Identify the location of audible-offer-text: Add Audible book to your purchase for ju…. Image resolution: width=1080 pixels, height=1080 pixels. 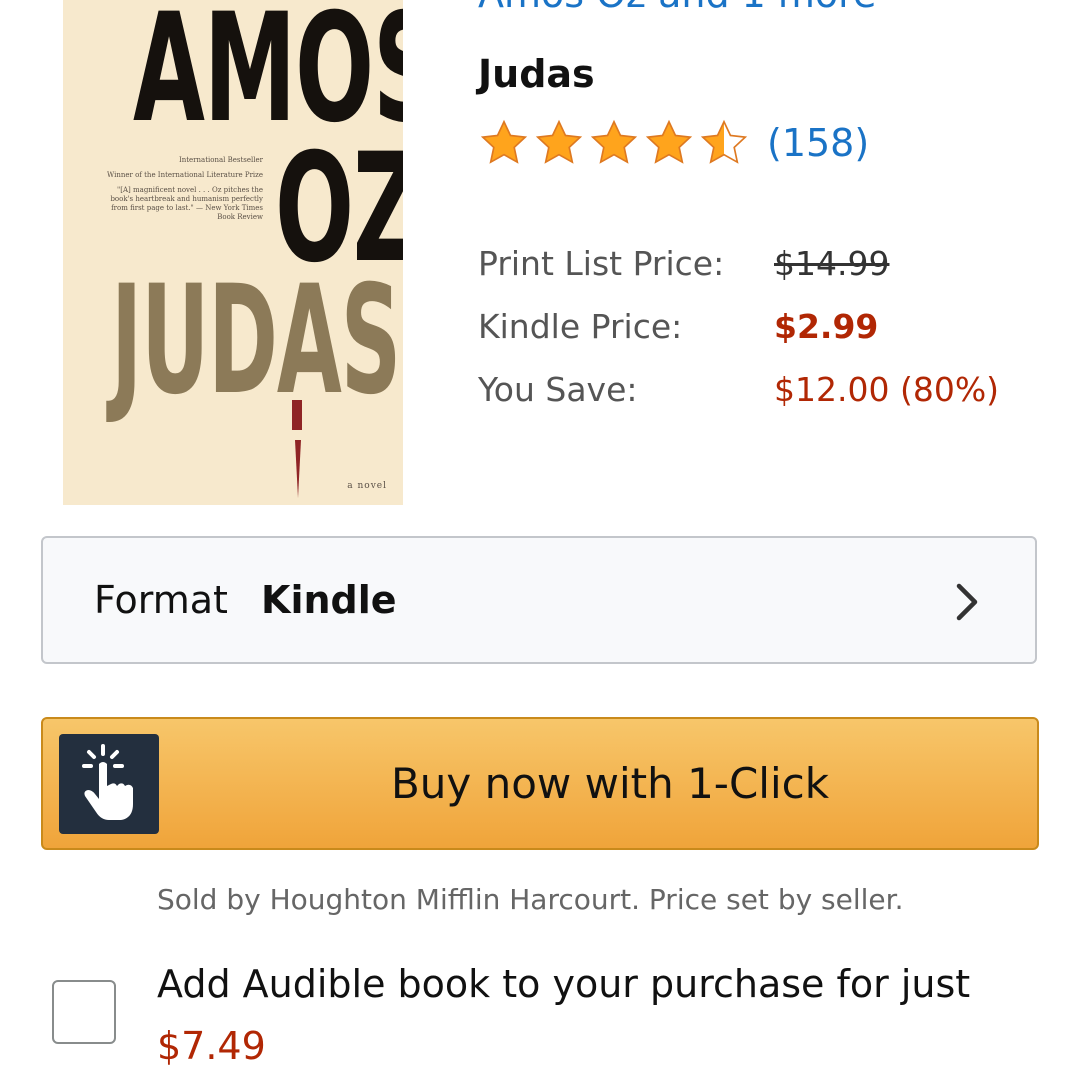
(563, 984).